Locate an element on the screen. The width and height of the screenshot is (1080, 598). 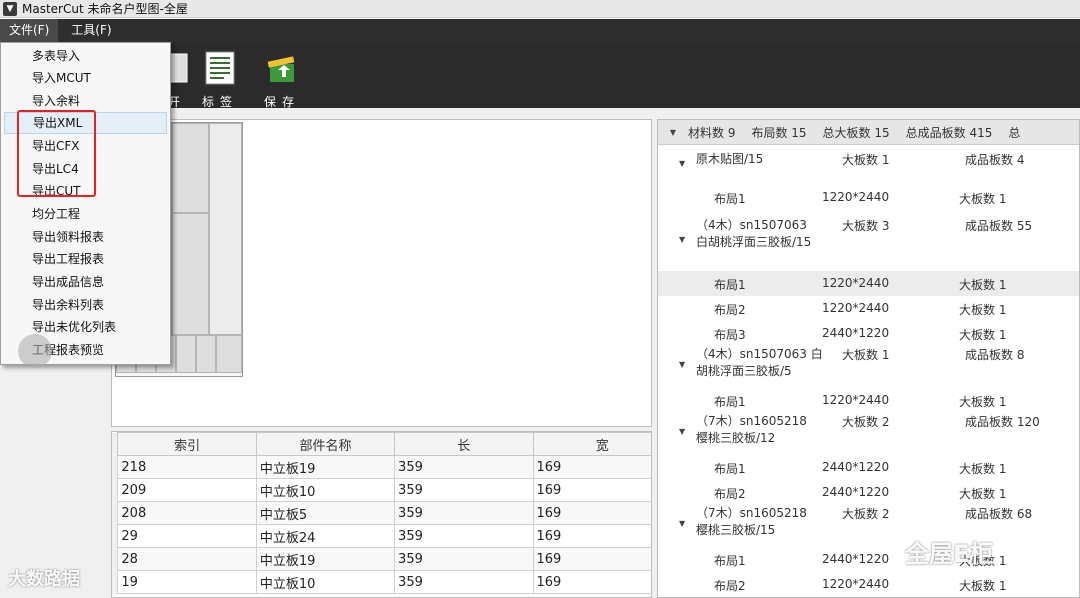
material-parts: 成品板数 68 is located at coordinates (999, 514).